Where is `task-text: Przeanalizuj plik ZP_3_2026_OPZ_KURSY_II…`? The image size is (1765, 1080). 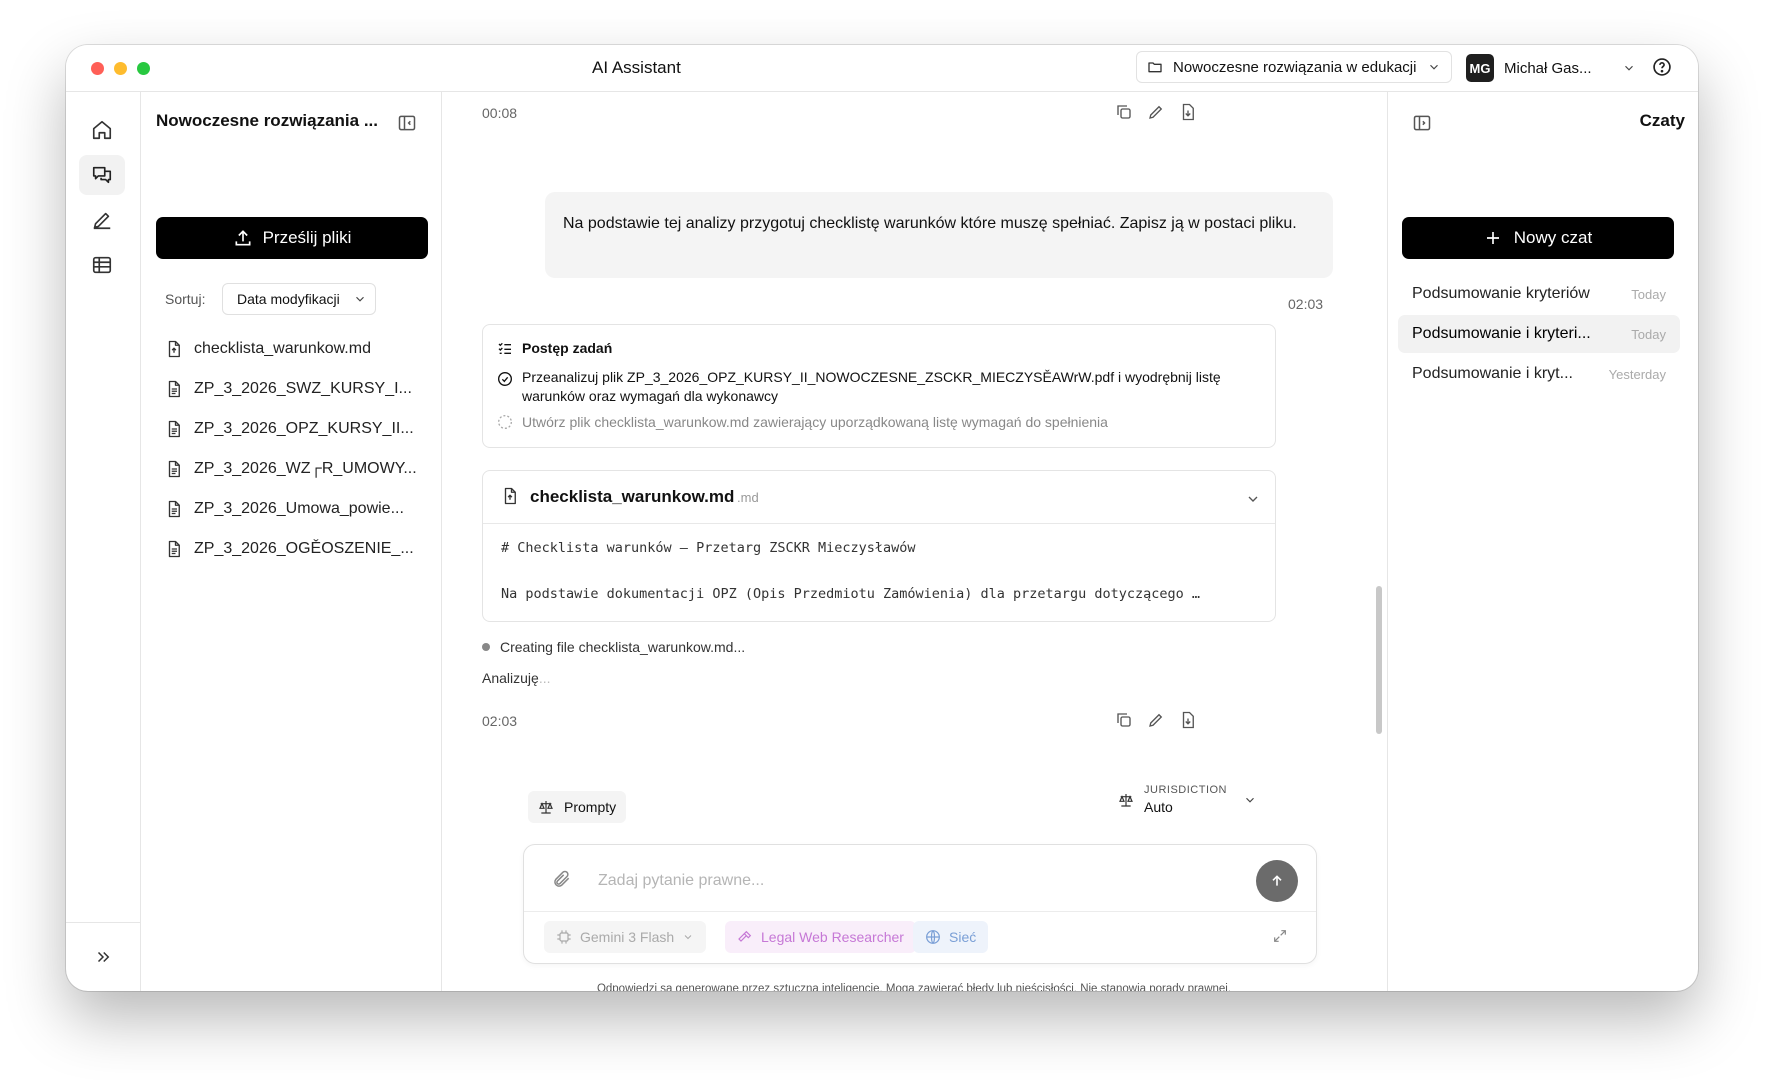
task-text: Przeanalizuj plik ZP_3_2026_OPZ_KURSY_II… is located at coordinates (871, 386).